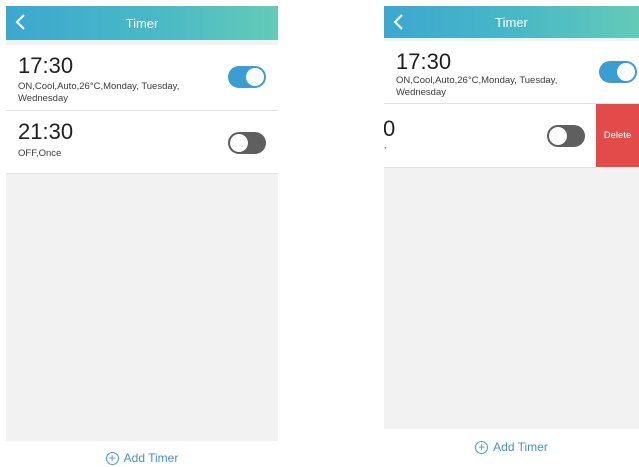 Image resolution: width=639 pixels, height=467 pixels. I want to click on delete-button: Delete, so click(617, 135).